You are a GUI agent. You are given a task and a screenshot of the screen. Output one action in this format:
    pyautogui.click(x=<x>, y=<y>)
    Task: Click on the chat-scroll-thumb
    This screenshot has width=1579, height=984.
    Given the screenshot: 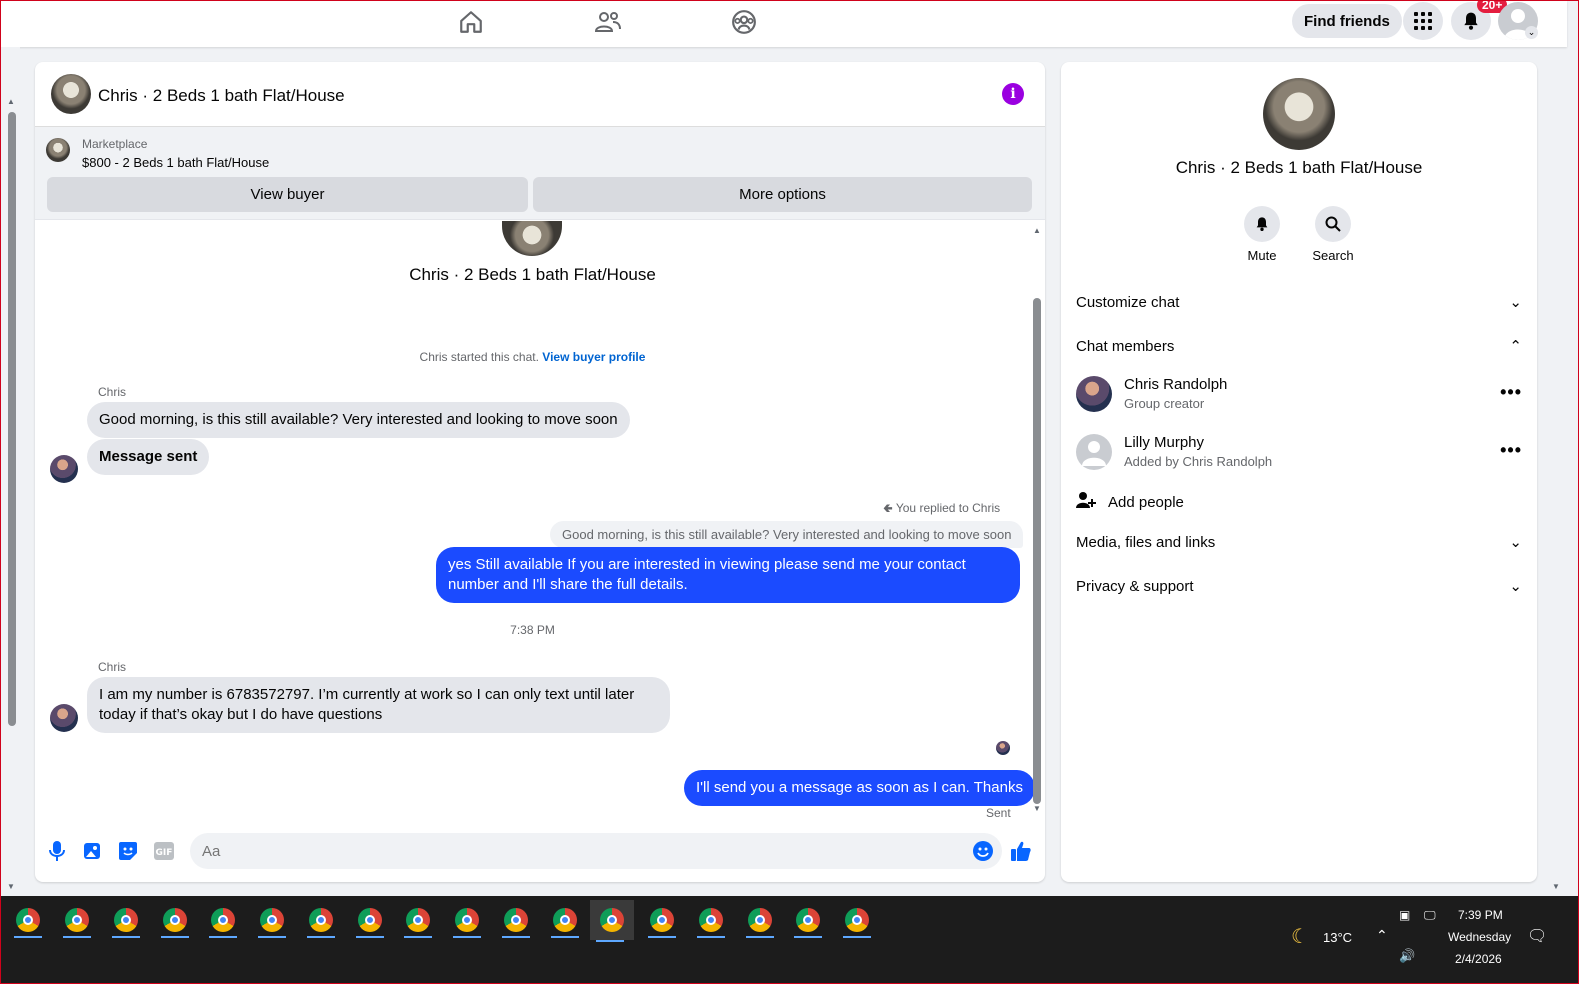 What is the action you would take?
    pyautogui.click(x=1037, y=551)
    